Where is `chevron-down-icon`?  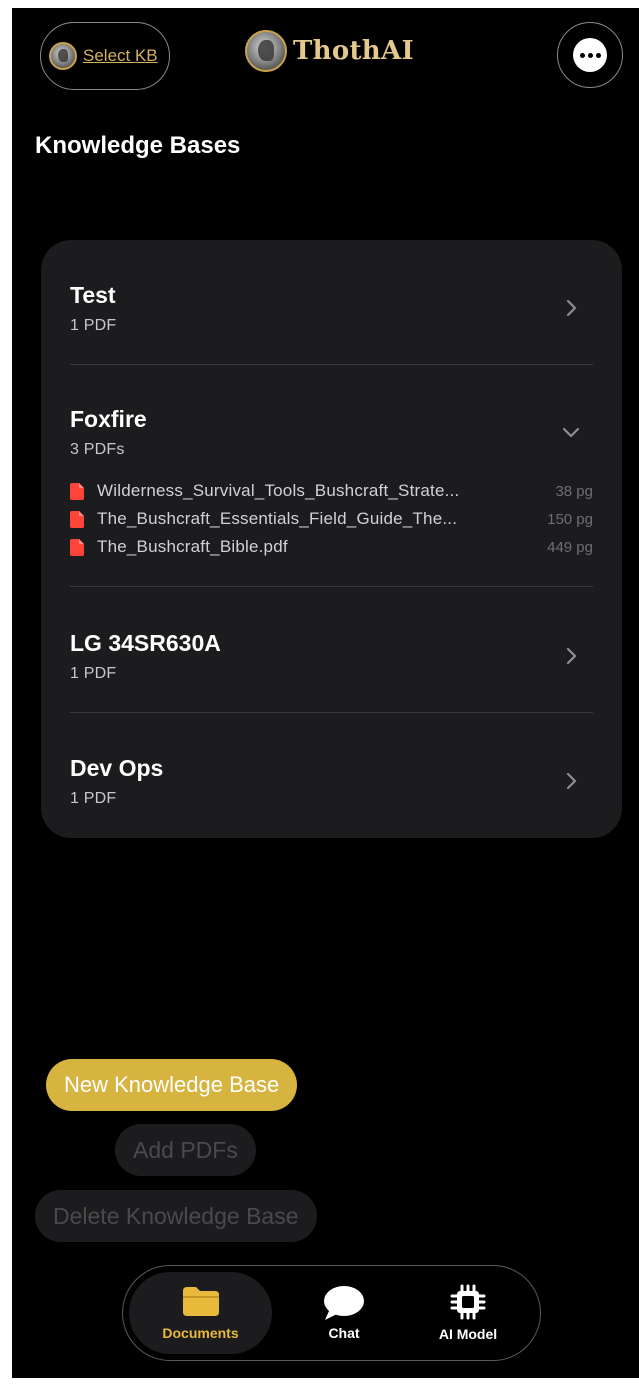 chevron-down-icon is located at coordinates (571, 432).